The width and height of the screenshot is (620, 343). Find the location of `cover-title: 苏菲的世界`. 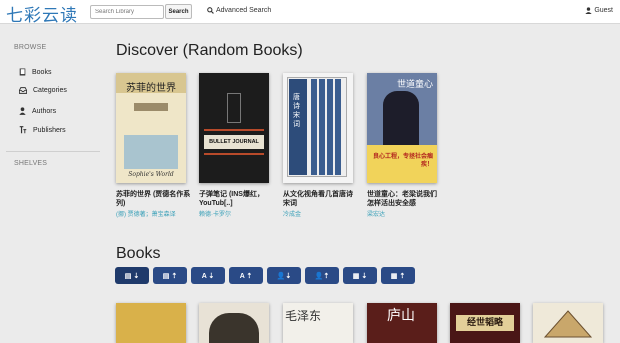

cover-title: 苏菲的世界 is located at coordinates (151, 88).